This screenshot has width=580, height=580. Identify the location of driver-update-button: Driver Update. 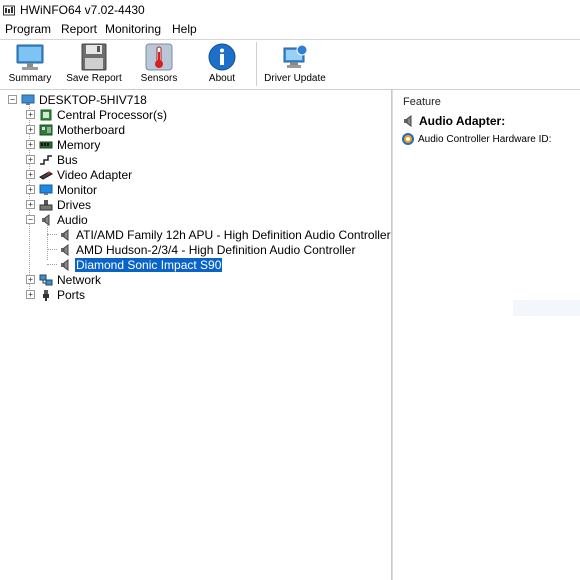
(295, 65).